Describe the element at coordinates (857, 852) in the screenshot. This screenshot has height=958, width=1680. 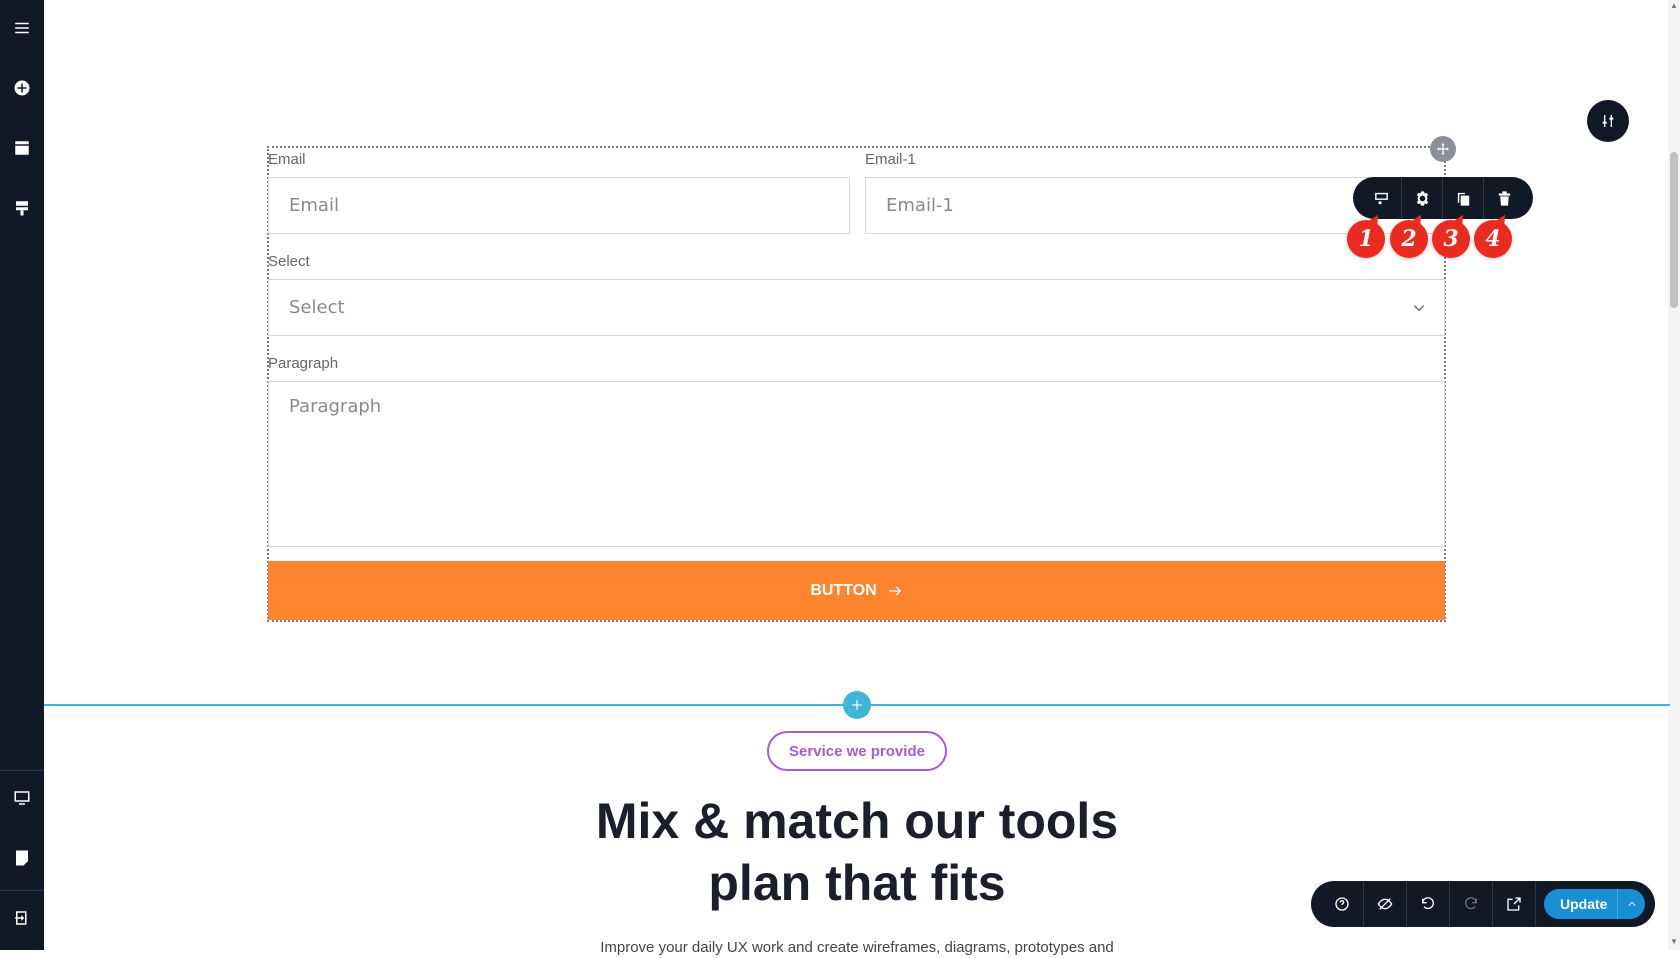
I see `section-heading: Mix & match our tools plan that fits` at that location.